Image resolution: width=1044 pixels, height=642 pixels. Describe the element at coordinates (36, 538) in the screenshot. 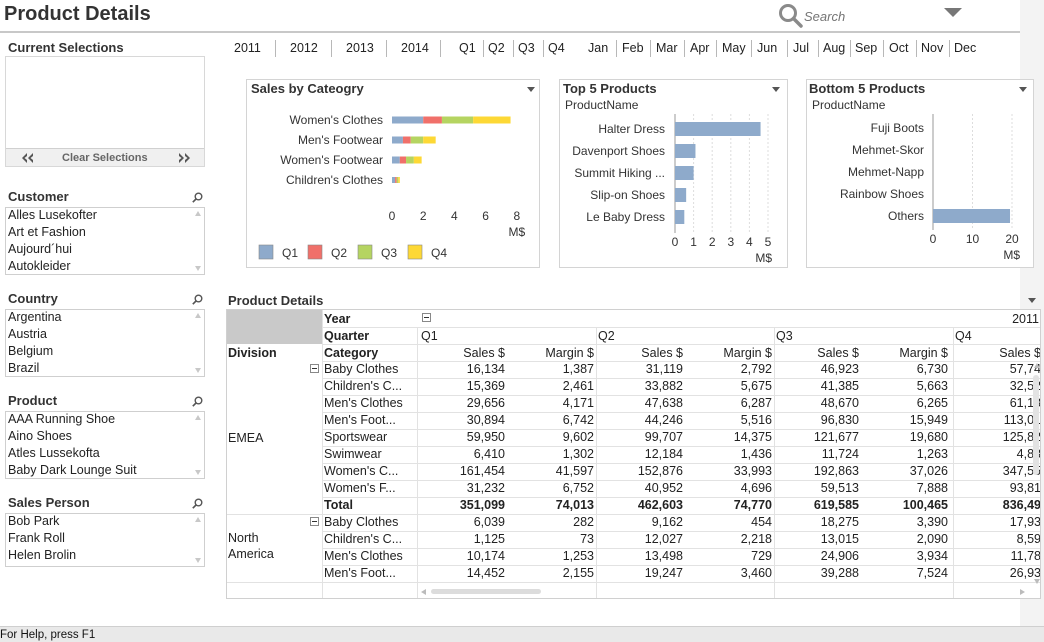

I see `list-item: Frank Roll` at that location.